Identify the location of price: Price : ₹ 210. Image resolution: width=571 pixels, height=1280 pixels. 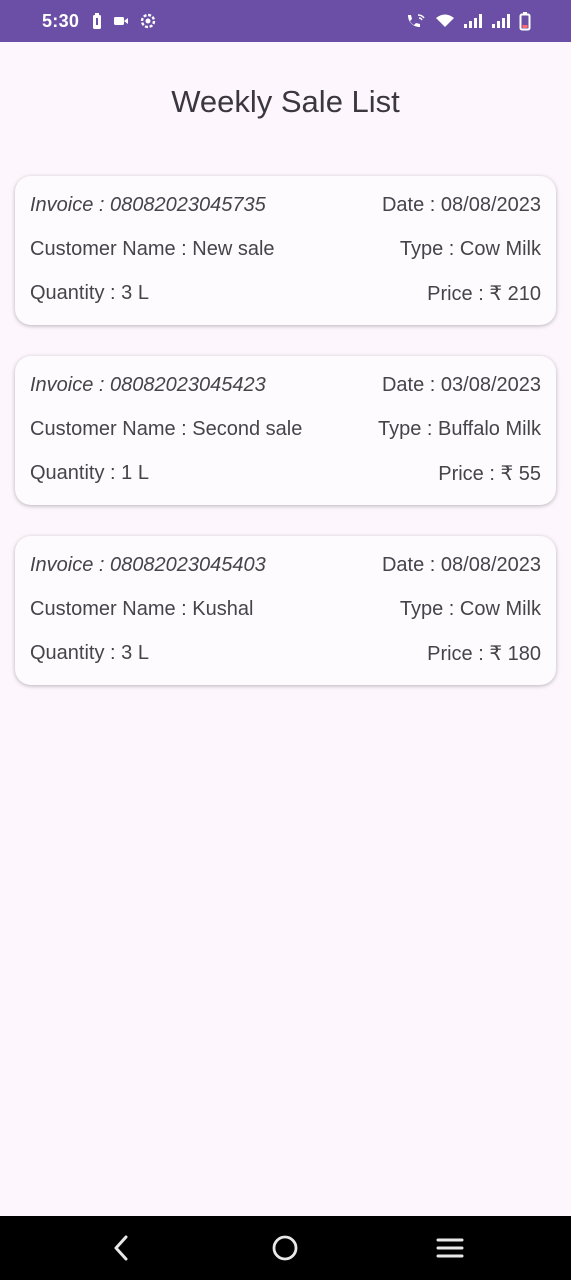
(484, 293).